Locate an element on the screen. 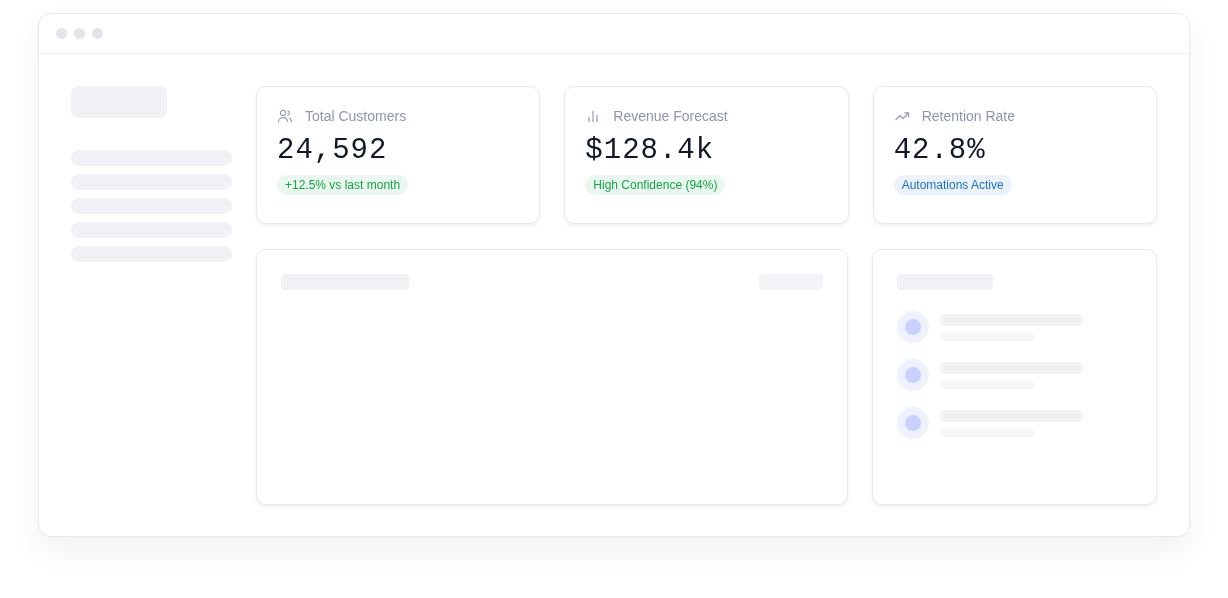 Image resolution: width=1228 pixels, height=598 pixels. metric-value: $128.4k is located at coordinates (650, 150).